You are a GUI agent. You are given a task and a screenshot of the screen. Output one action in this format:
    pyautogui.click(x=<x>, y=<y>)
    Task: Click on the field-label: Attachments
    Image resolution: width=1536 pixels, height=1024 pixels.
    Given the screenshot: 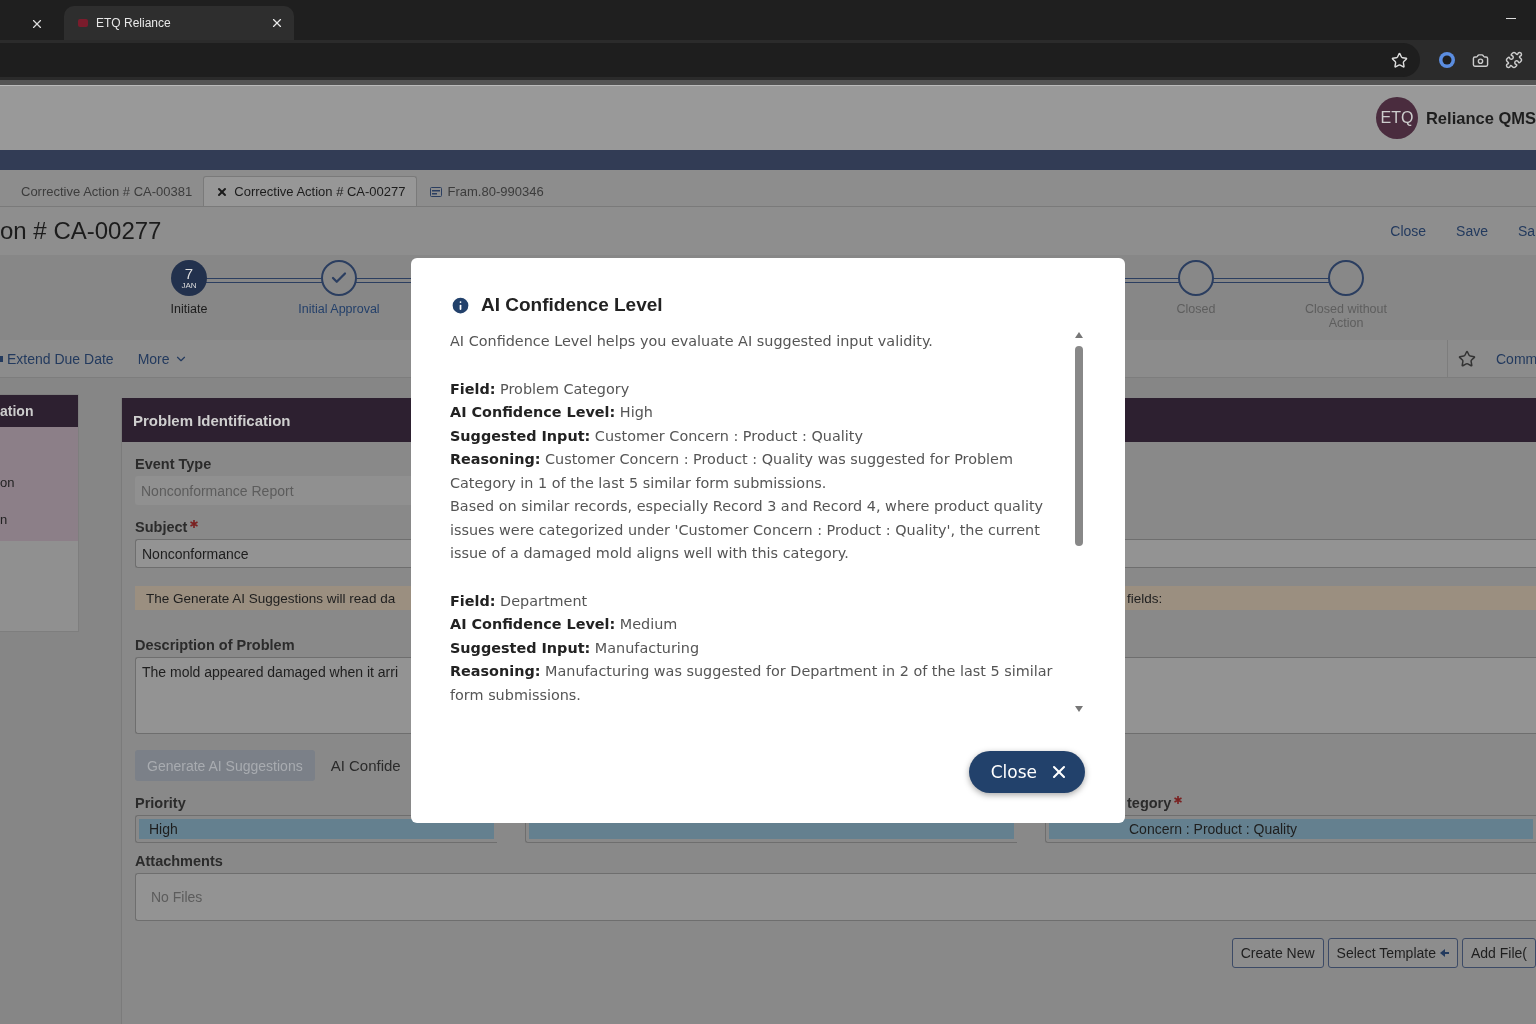 What is the action you would take?
    pyautogui.click(x=179, y=861)
    